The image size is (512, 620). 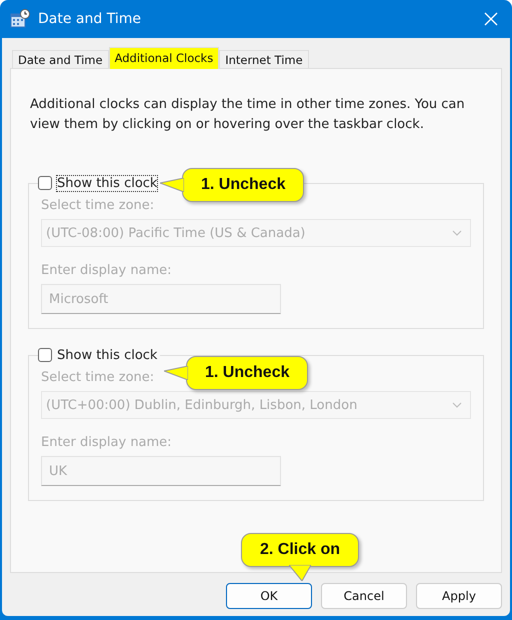 I want to click on dialog-button: Cancel, so click(x=364, y=596).